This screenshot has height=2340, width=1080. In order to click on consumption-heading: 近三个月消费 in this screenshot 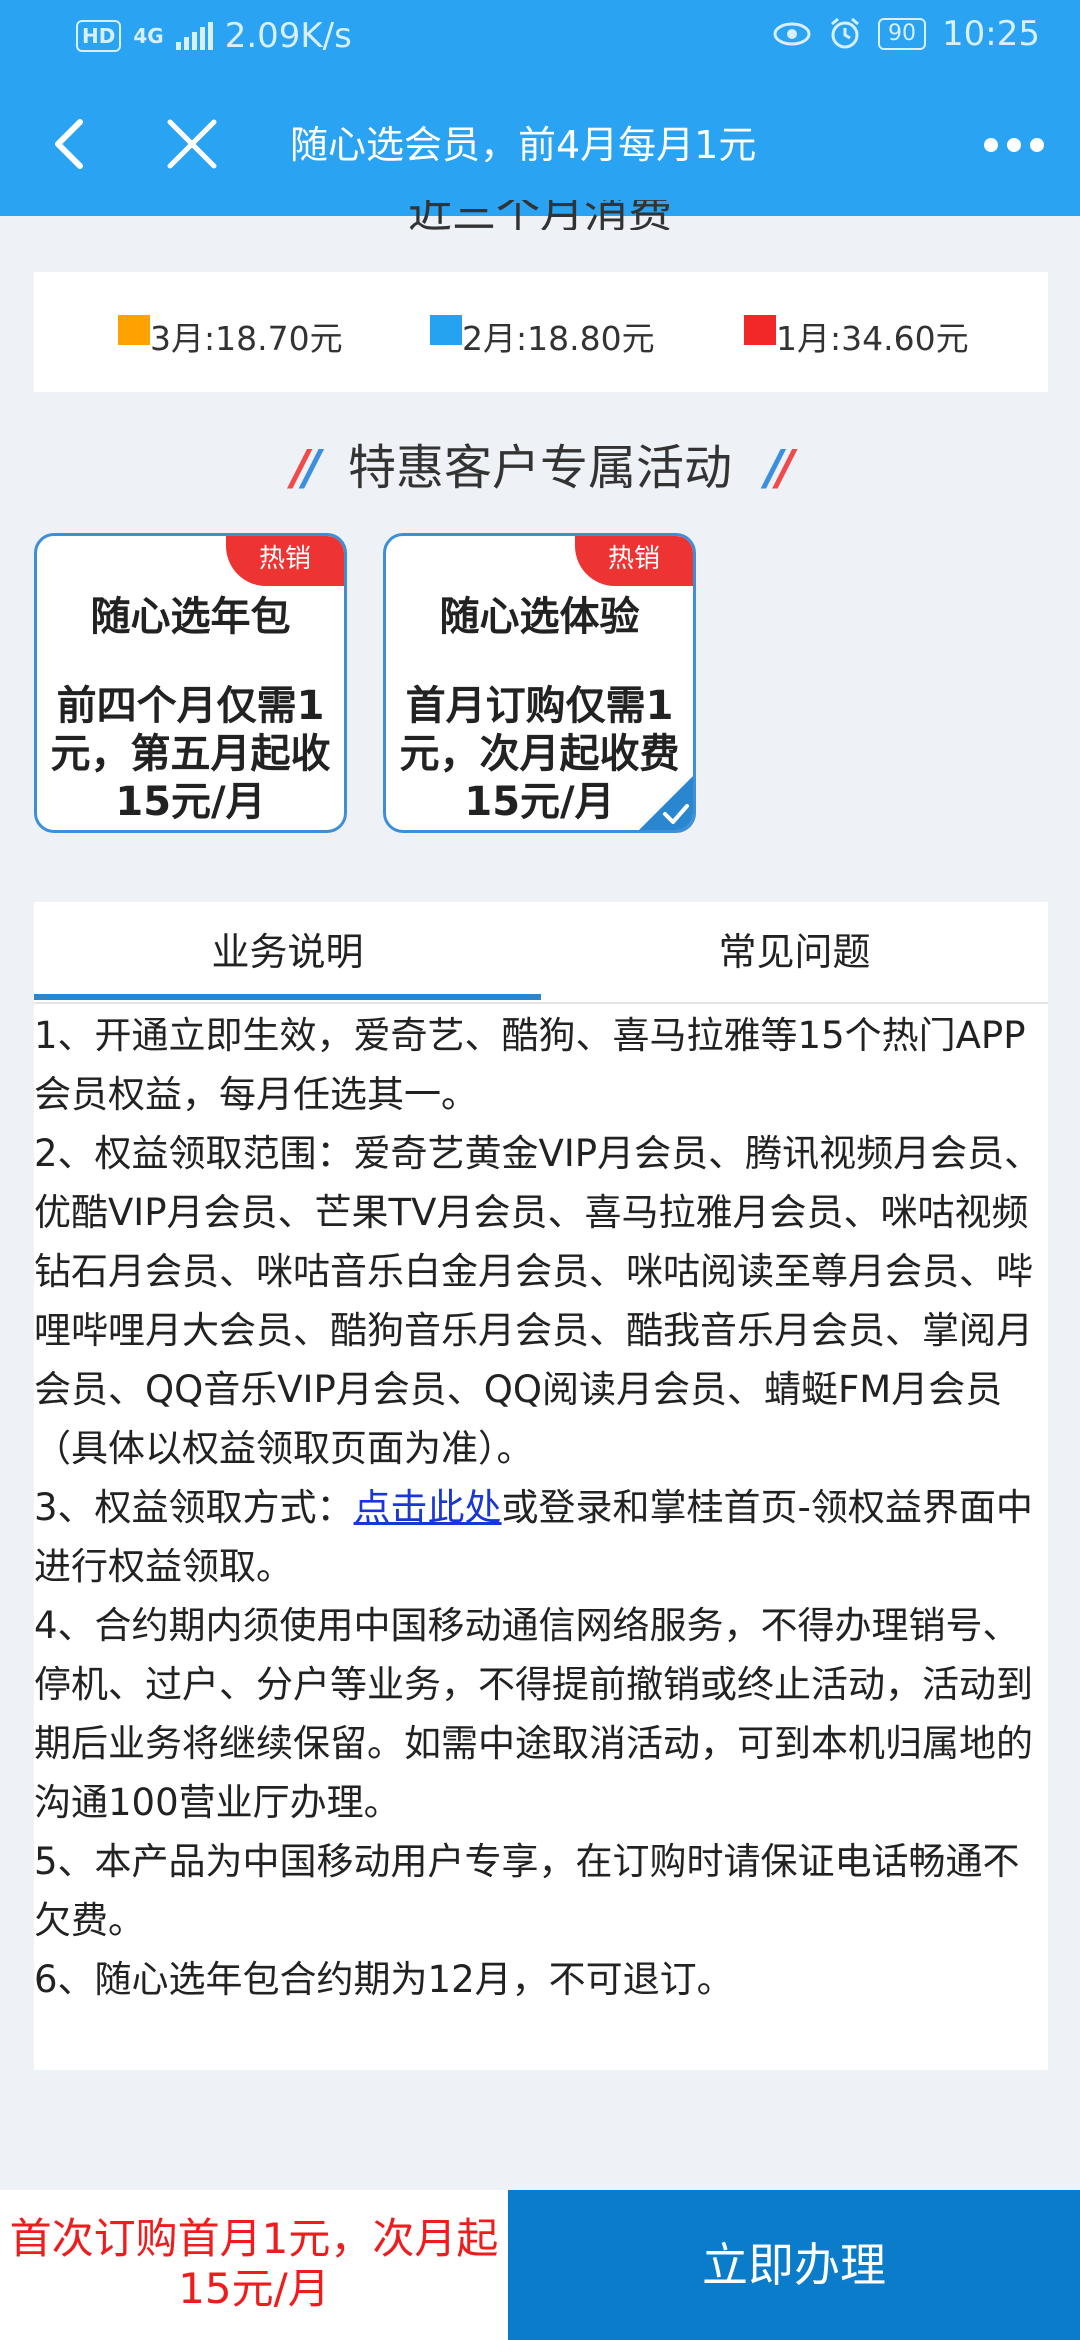, I will do `click(540, 215)`.